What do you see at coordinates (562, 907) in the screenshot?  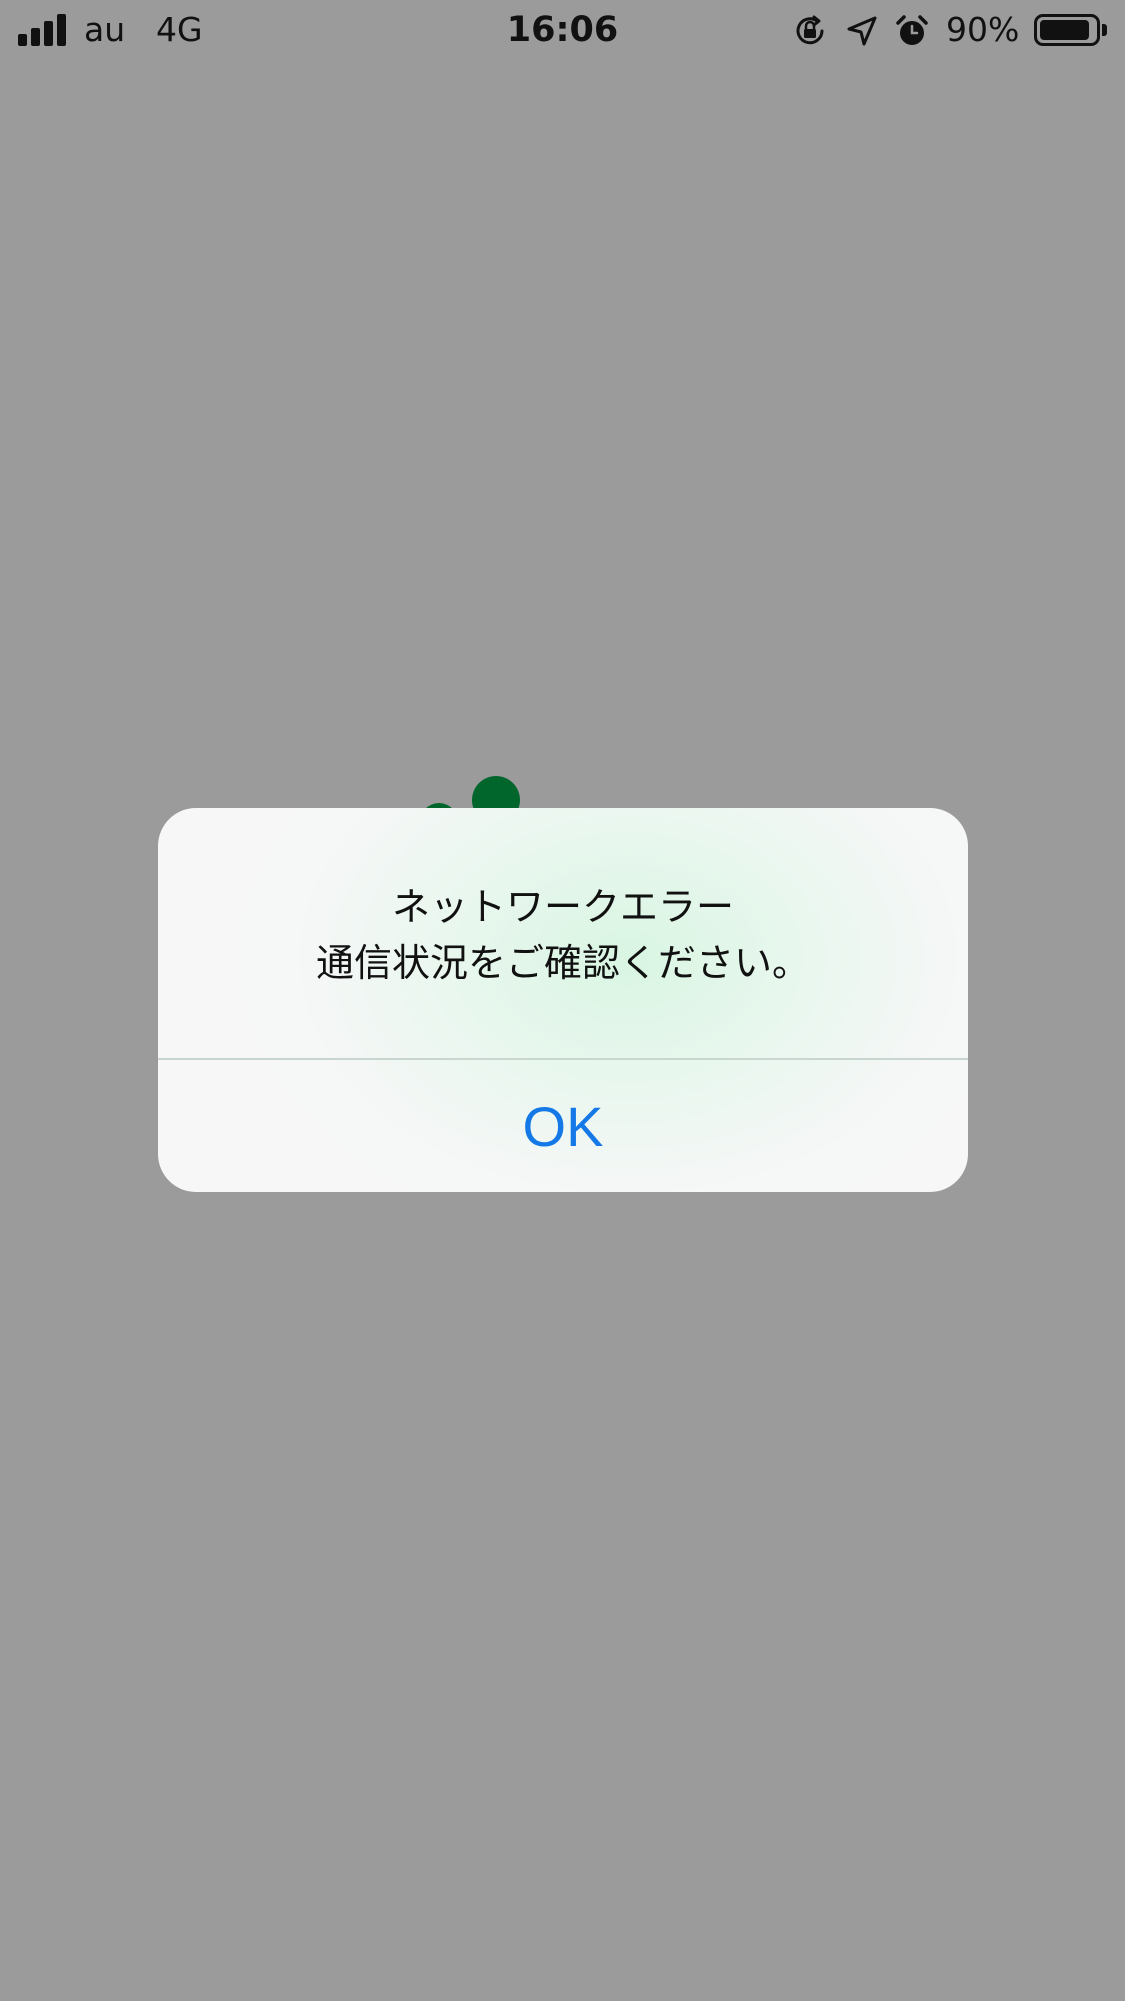 I see `alert-title: ネットワークエラー` at bounding box center [562, 907].